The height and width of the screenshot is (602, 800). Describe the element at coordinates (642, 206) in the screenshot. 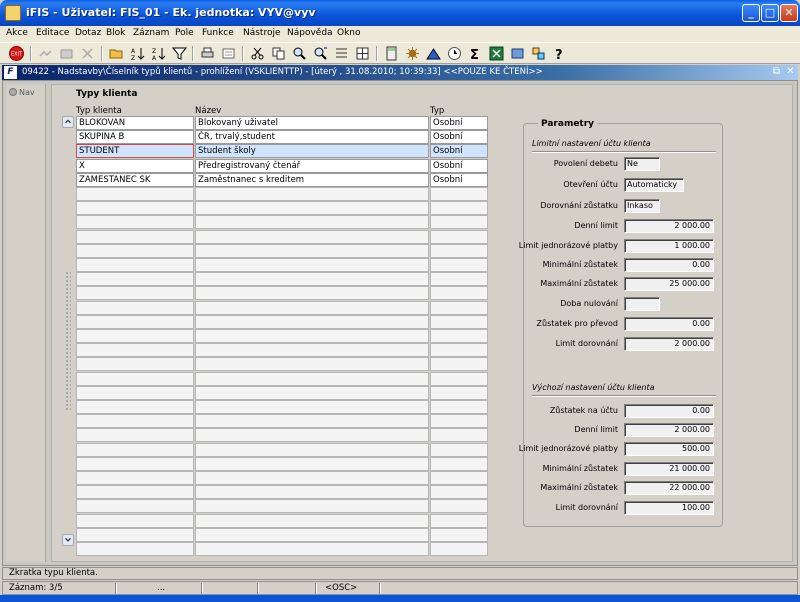

I see `limit-field: Inkaso` at that location.